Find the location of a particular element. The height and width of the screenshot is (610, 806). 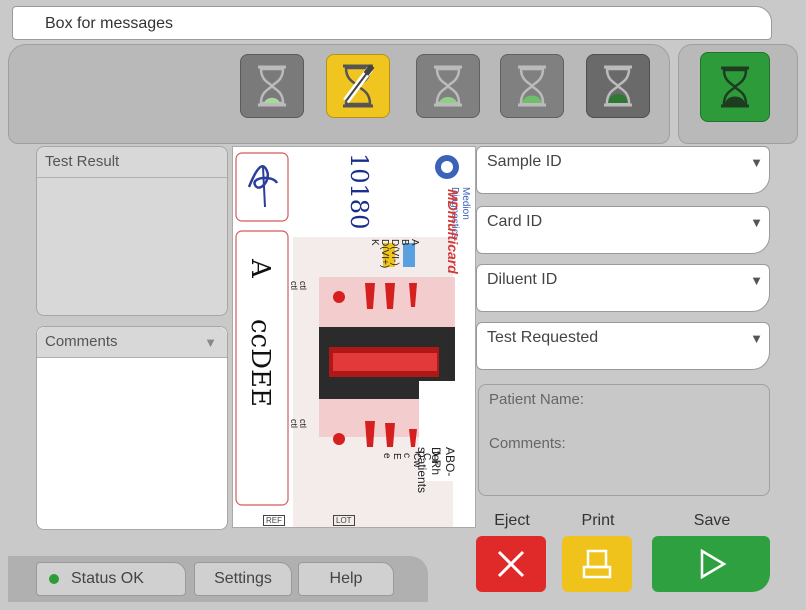

card-id-label: Card ID is located at coordinates (515, 221).